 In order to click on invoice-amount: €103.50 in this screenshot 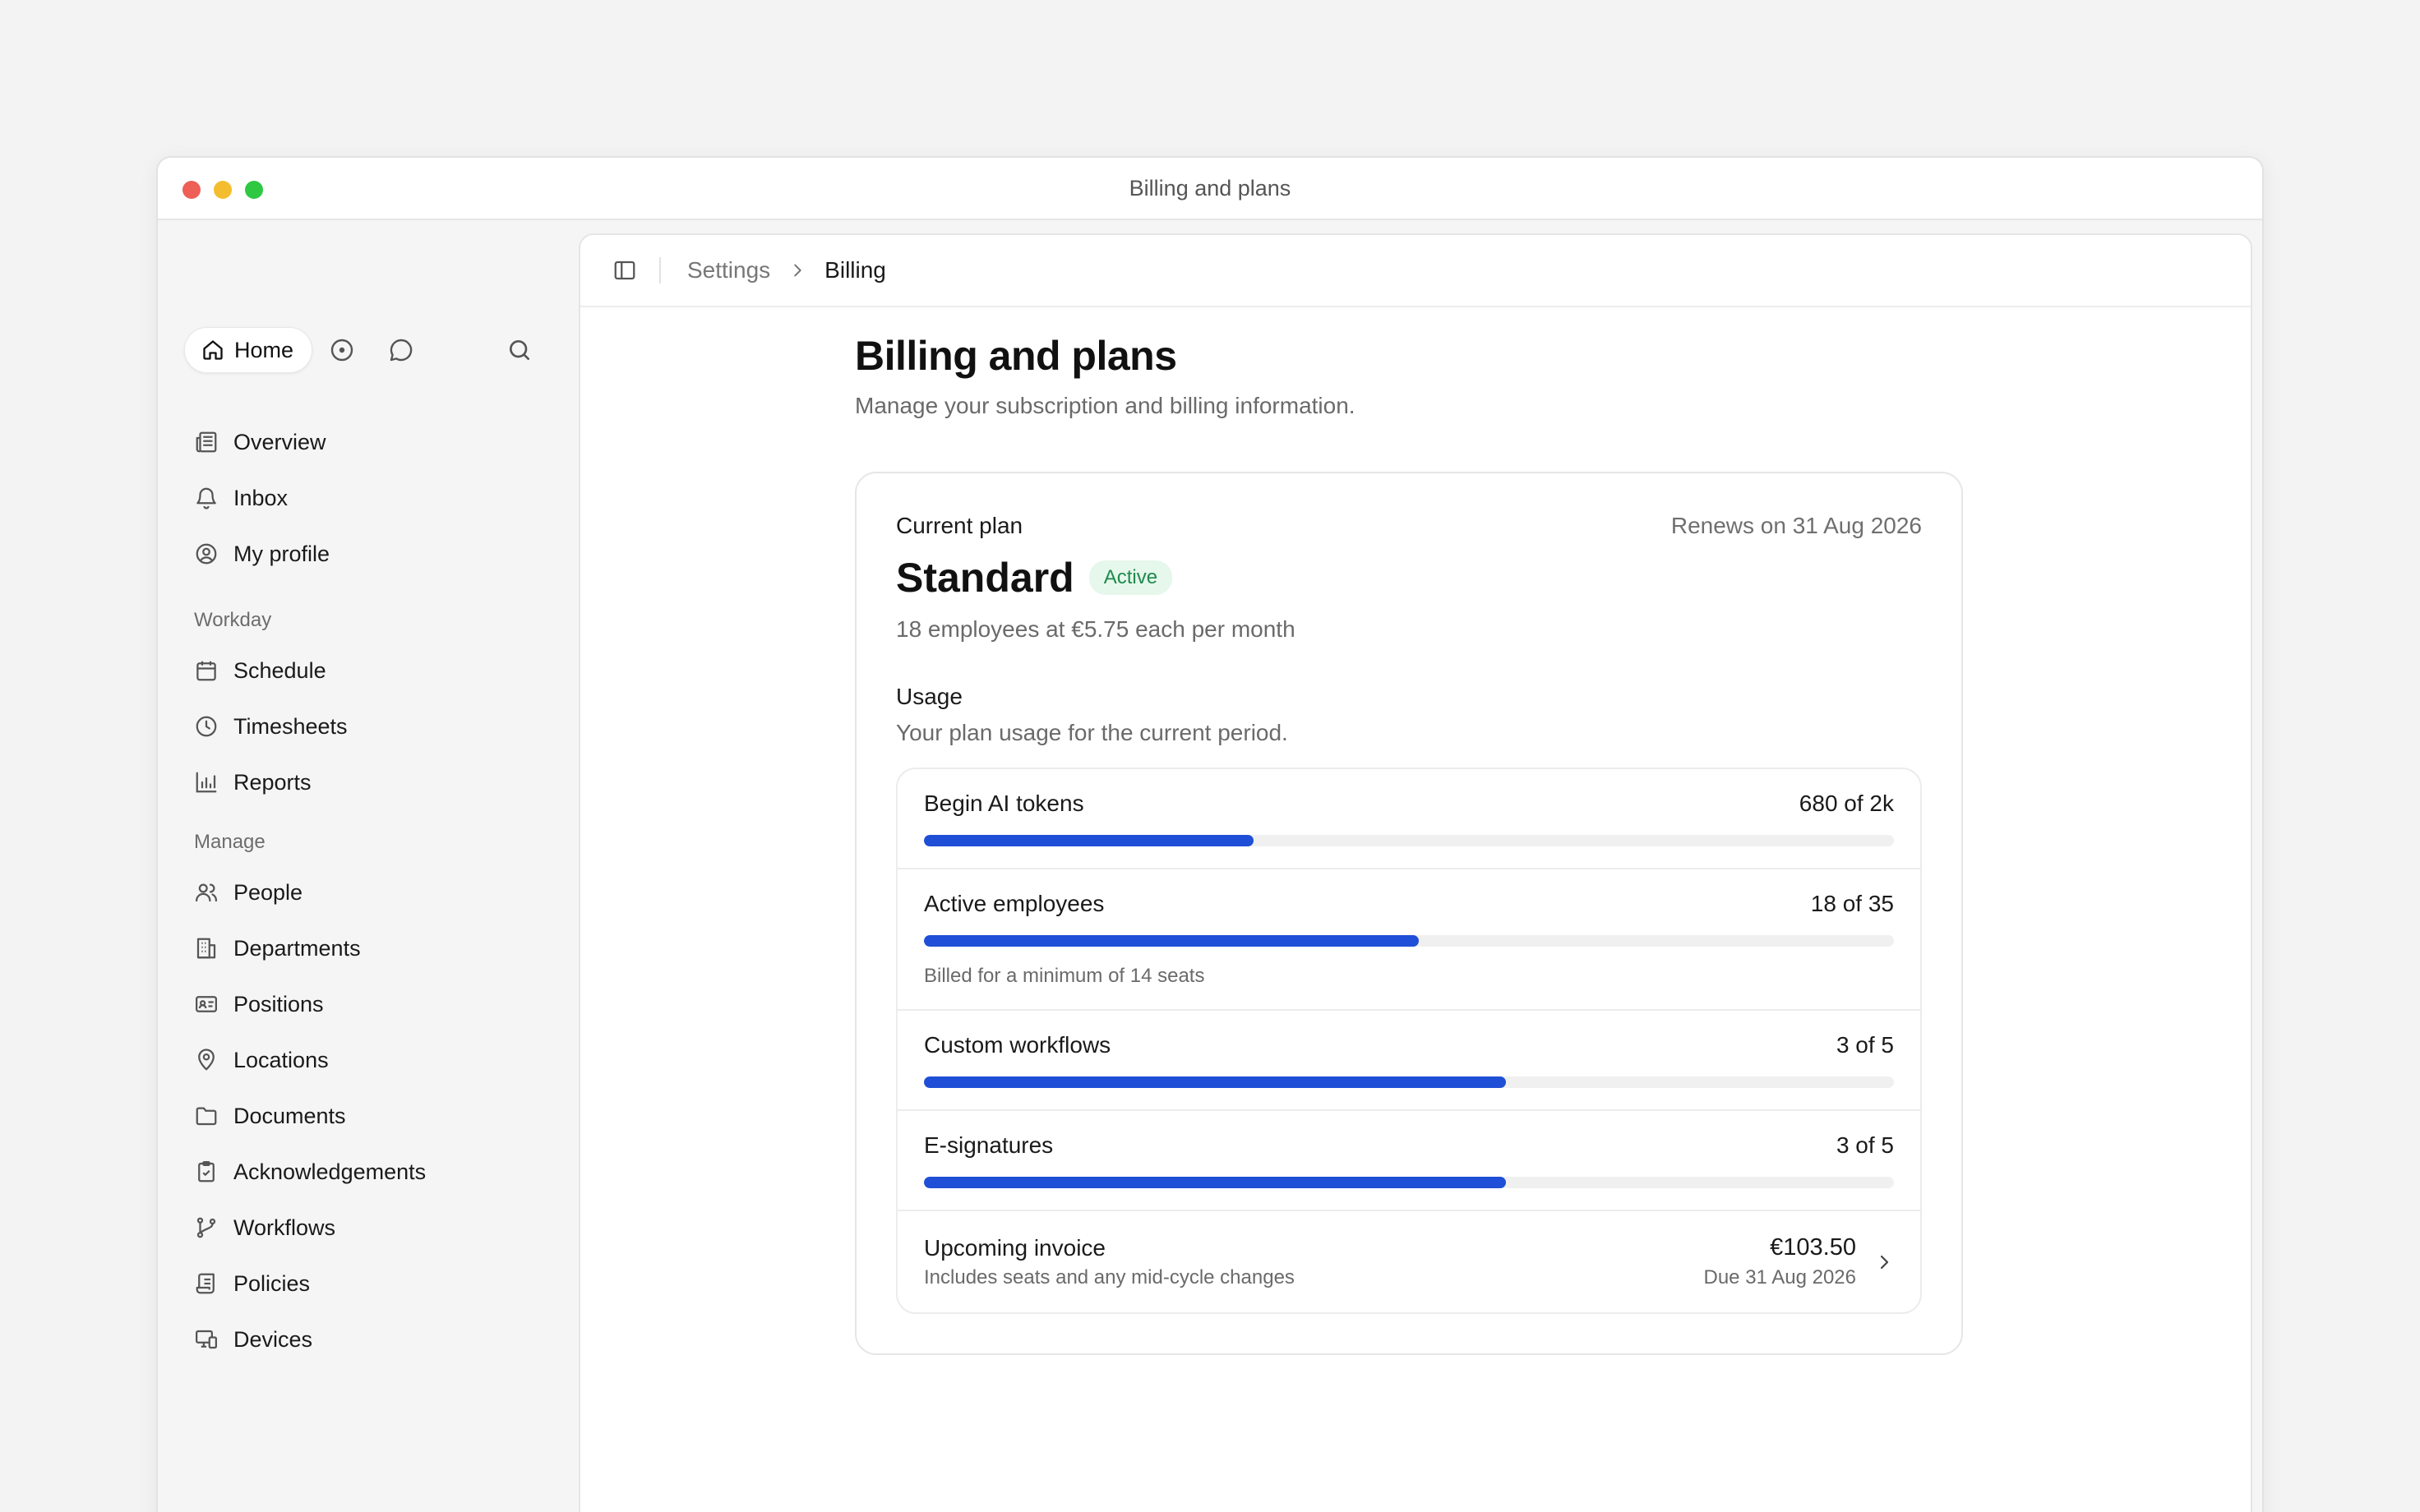, I will do `click(1813, 1247)`.